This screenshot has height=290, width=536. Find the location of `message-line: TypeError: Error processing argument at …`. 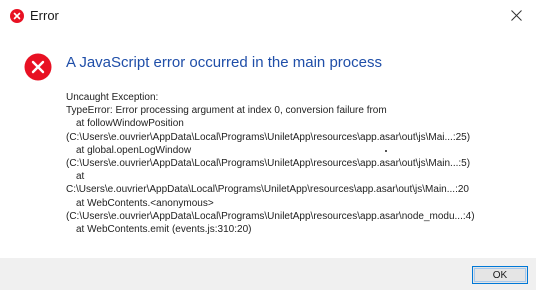

message-line: TypeError: Error processing argument at … is located at coordinates (226, 111).